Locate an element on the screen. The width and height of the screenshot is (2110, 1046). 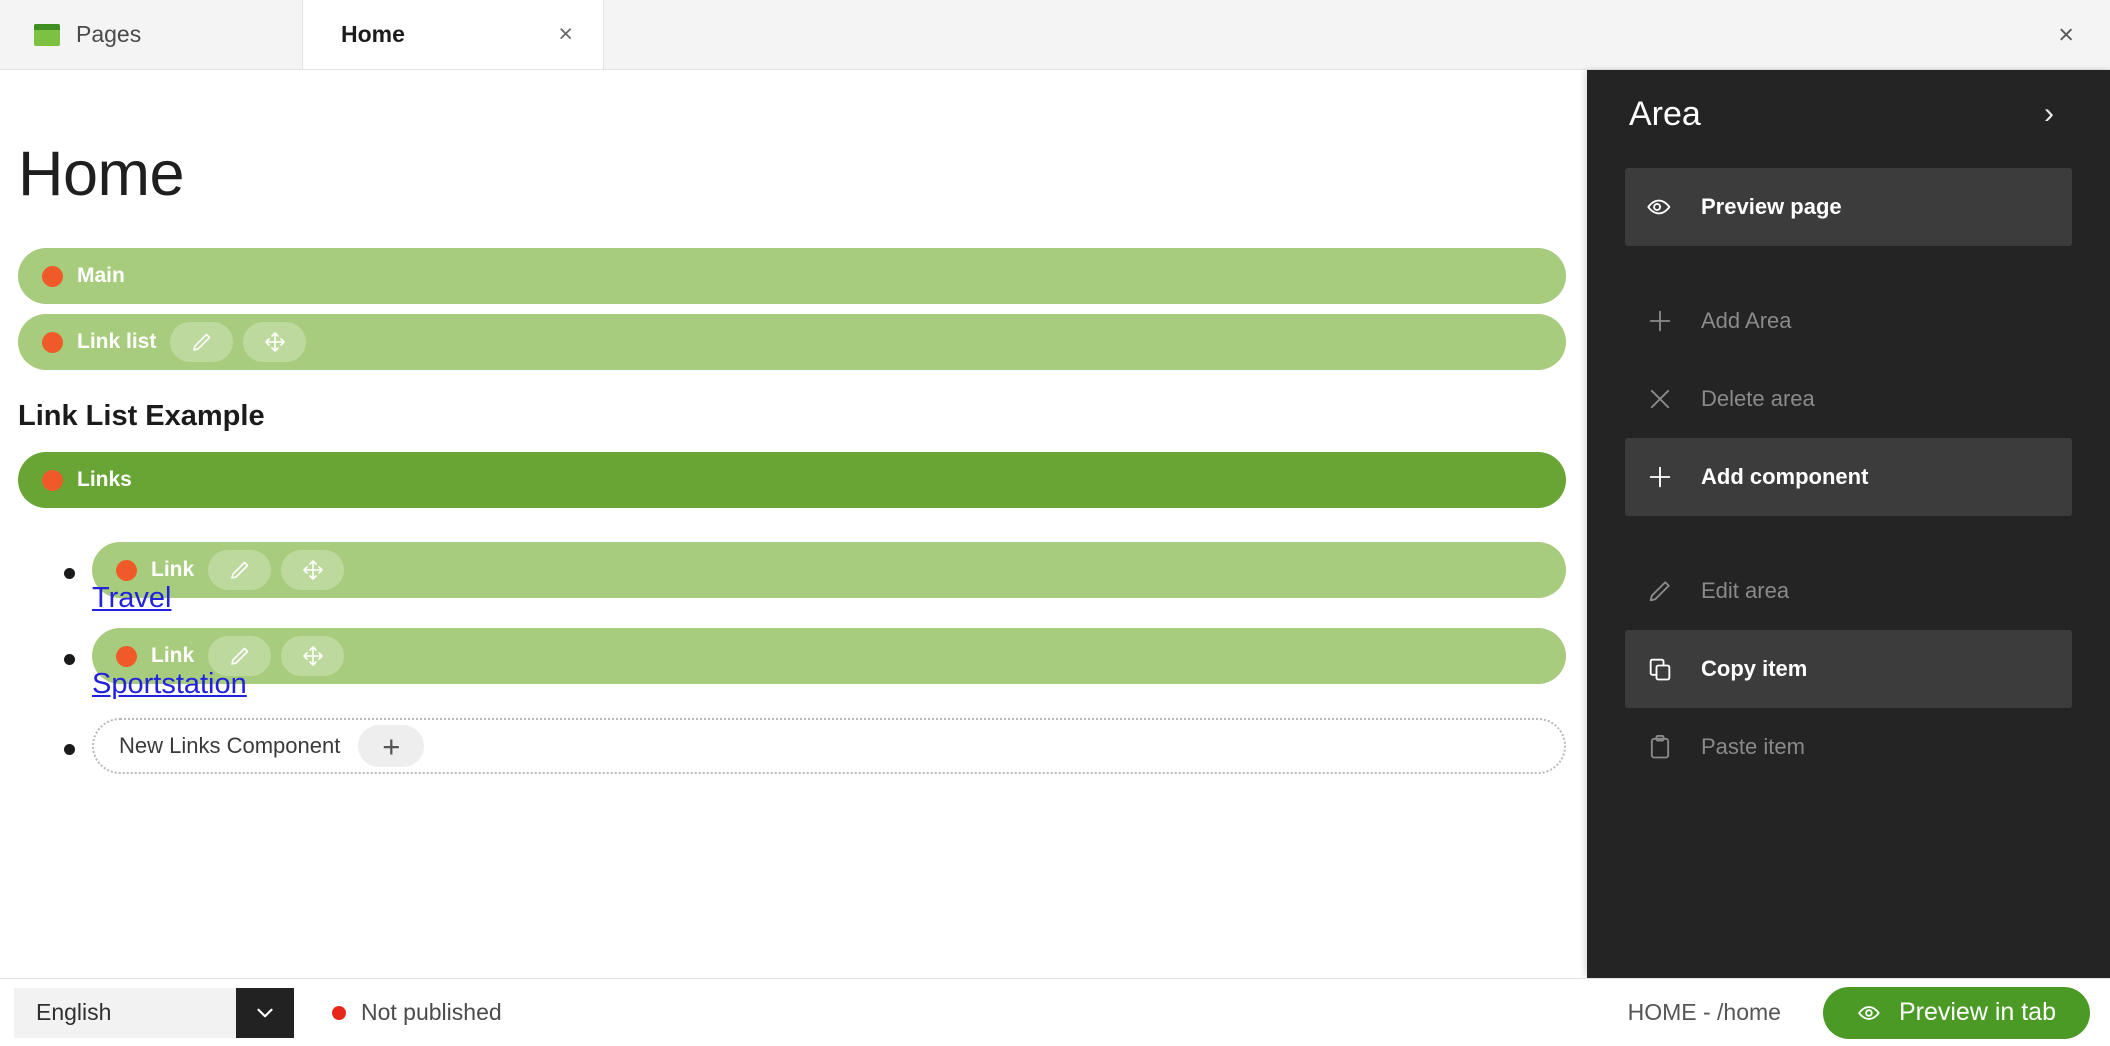
copy-icon is located at coordinates (1660, 669).